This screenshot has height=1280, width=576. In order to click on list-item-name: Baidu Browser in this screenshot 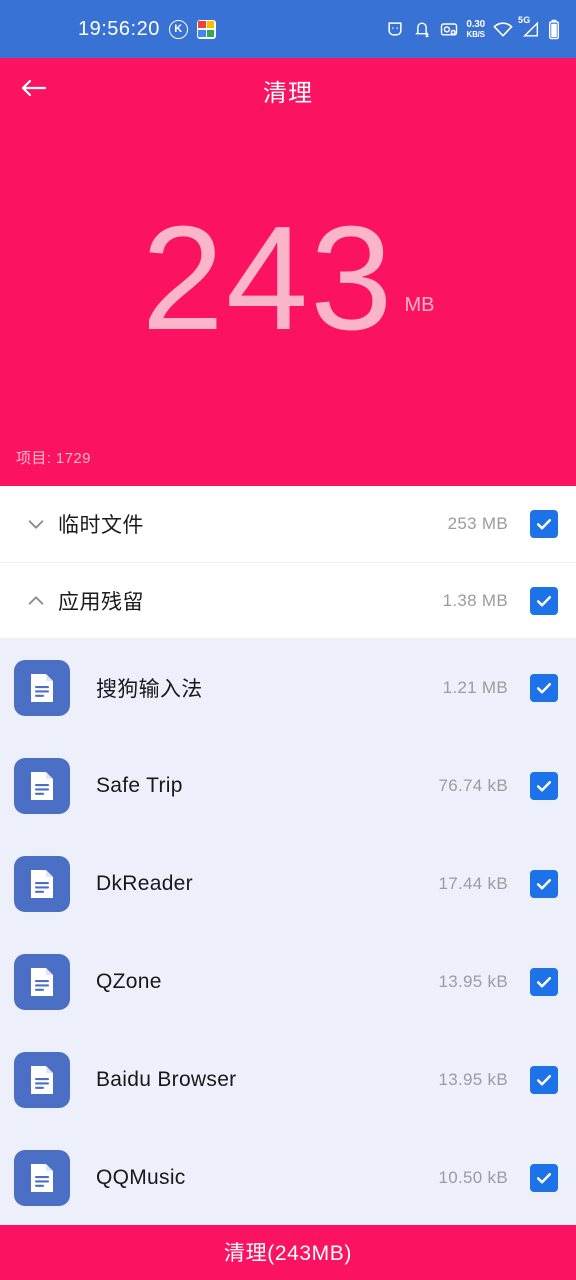, I will do `click(166, 1080)`.